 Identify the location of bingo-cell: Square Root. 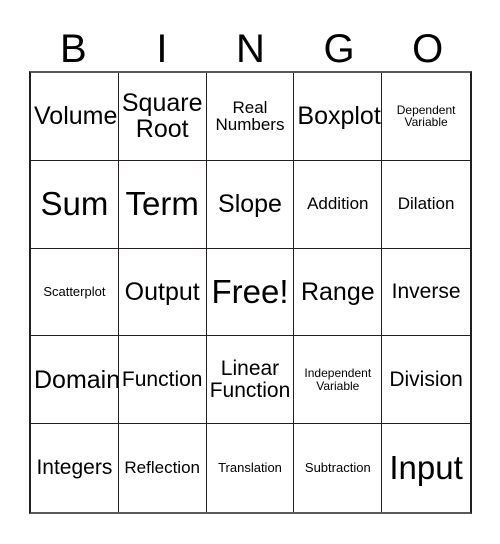
(162, 117).